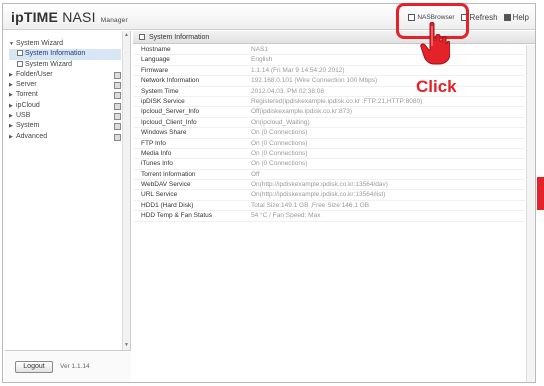 Image resolution: width=544 pixels, height=386 pixels. Describe the element at coordinates (431, 17) in the screenshot. I see `nas-browser-link: NASBrowser` at that location.